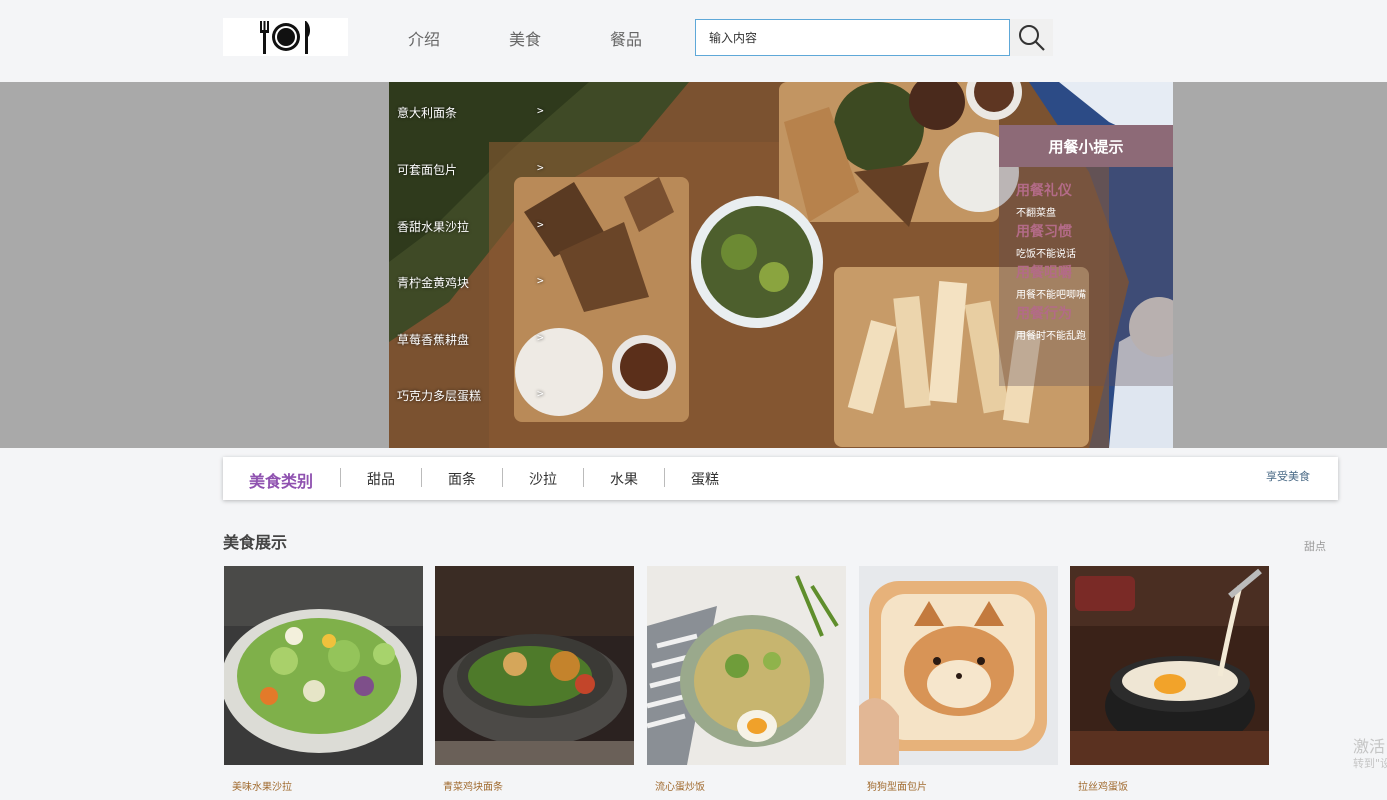 The width and height of the screenshot is (1387, 800). What do you see at coordinates (1044, 273) in the screenshot?
I see `tip-heading: 用餐咀嚼` at bounding box center [1044, 273].